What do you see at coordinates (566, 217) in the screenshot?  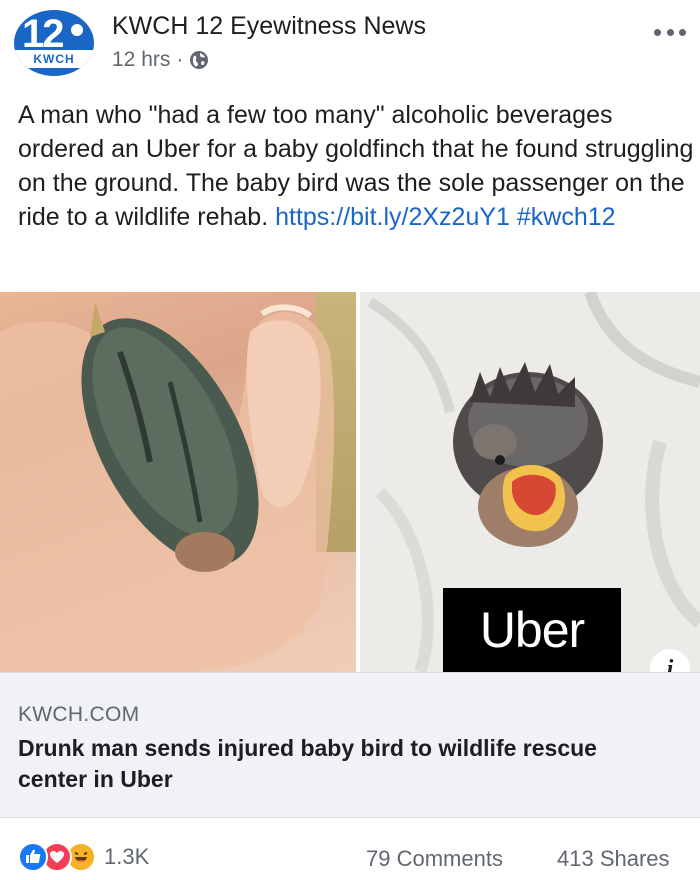 I see `caption-hashtag: #kwch12` at bounding box center [566, 217].